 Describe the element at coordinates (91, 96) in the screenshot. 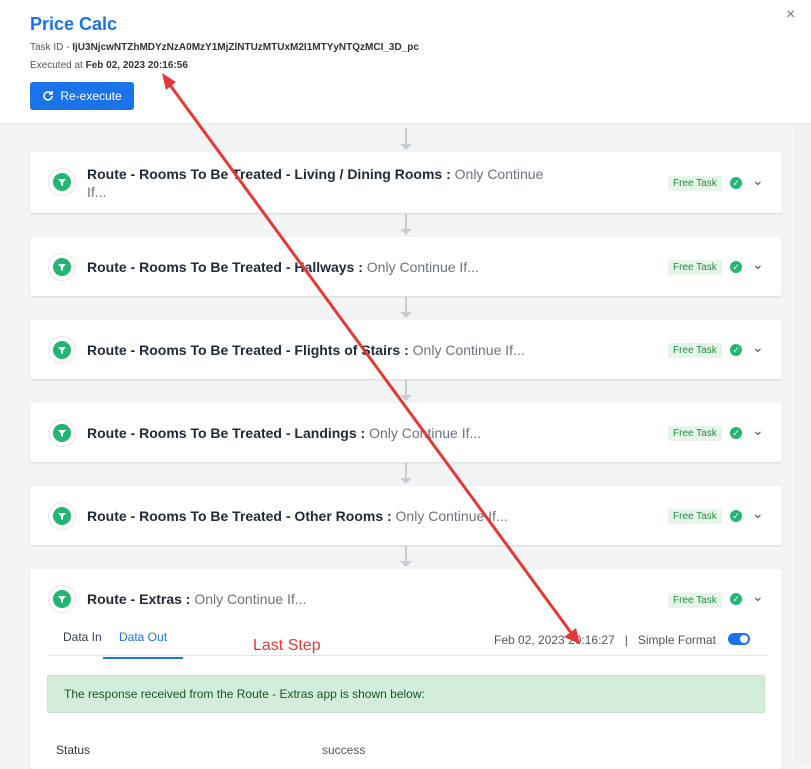

I see `re-execute-label: Re-execute` at that location.